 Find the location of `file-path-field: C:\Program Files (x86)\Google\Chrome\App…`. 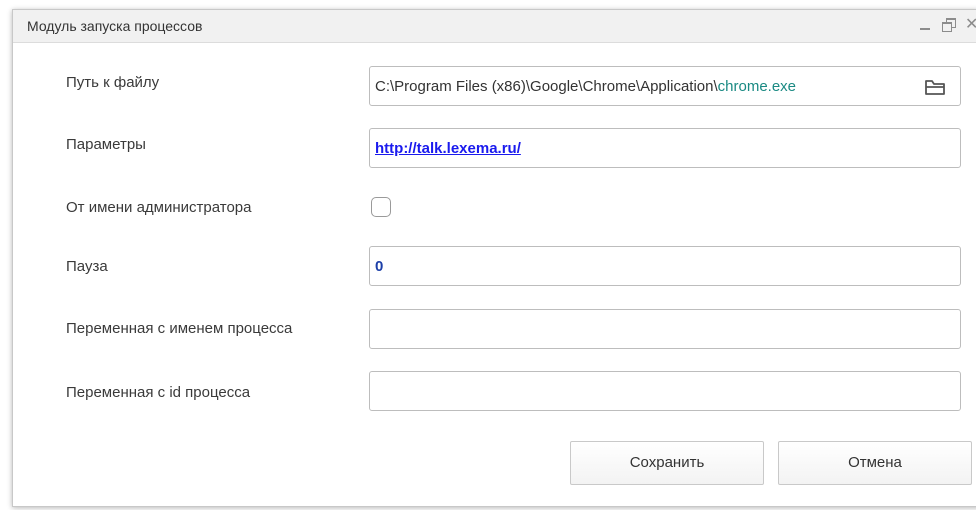

file-path-field: C:\Program Files (x86)\Google\Chrome\App… is located at coordinates (665, 86).